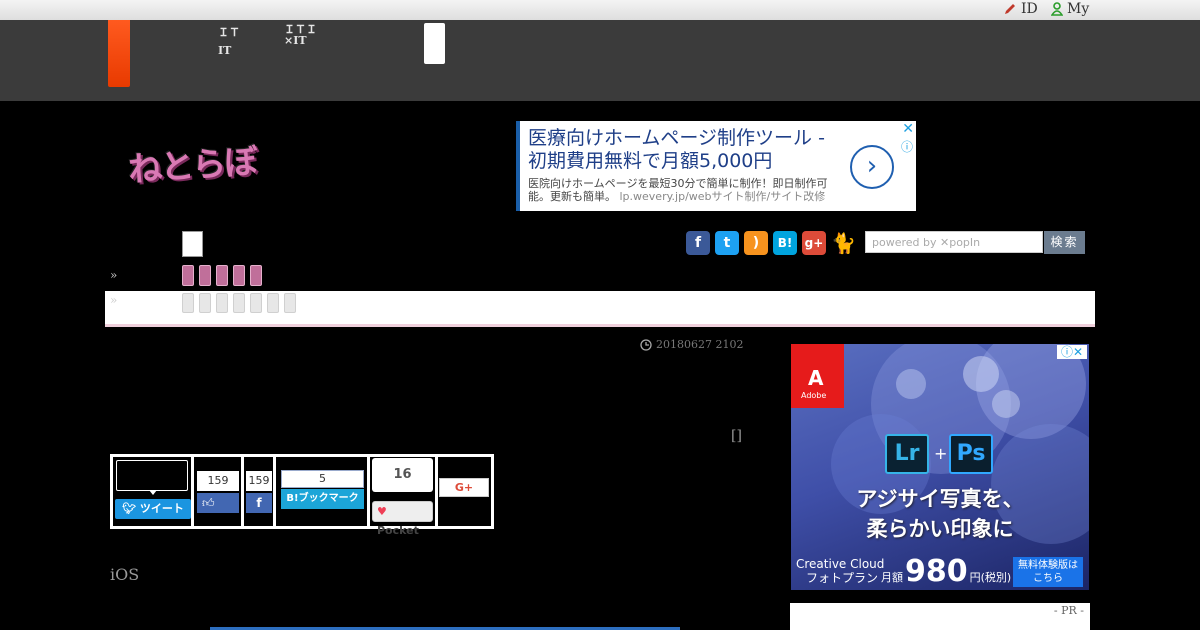 The width and height of the screenshot is (1200, 630). What do you see at coordinates (872, 167) in the screenshot?
I see `chevron-right-icon: ›` at bounding box center [872, 167].